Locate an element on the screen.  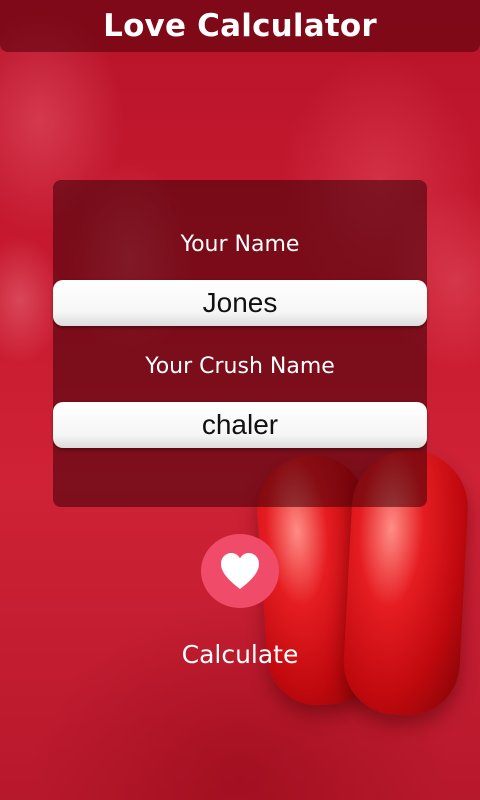
app-title: Love Calculator is located at coordinates (240, 26).